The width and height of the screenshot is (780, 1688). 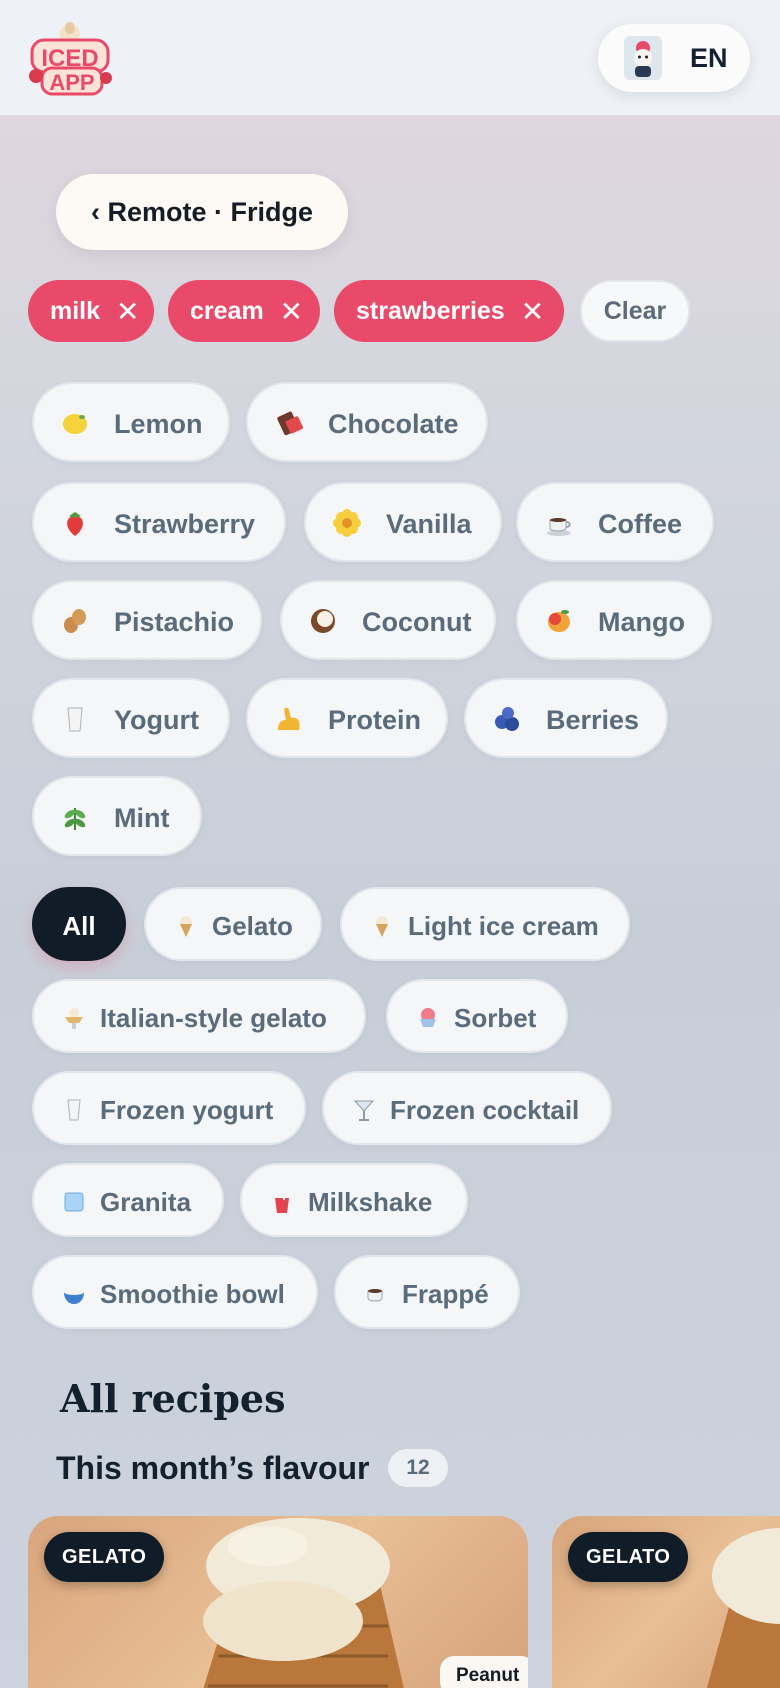 I want to click on recipe-card: GELATO, so click(x=666, y=1602).